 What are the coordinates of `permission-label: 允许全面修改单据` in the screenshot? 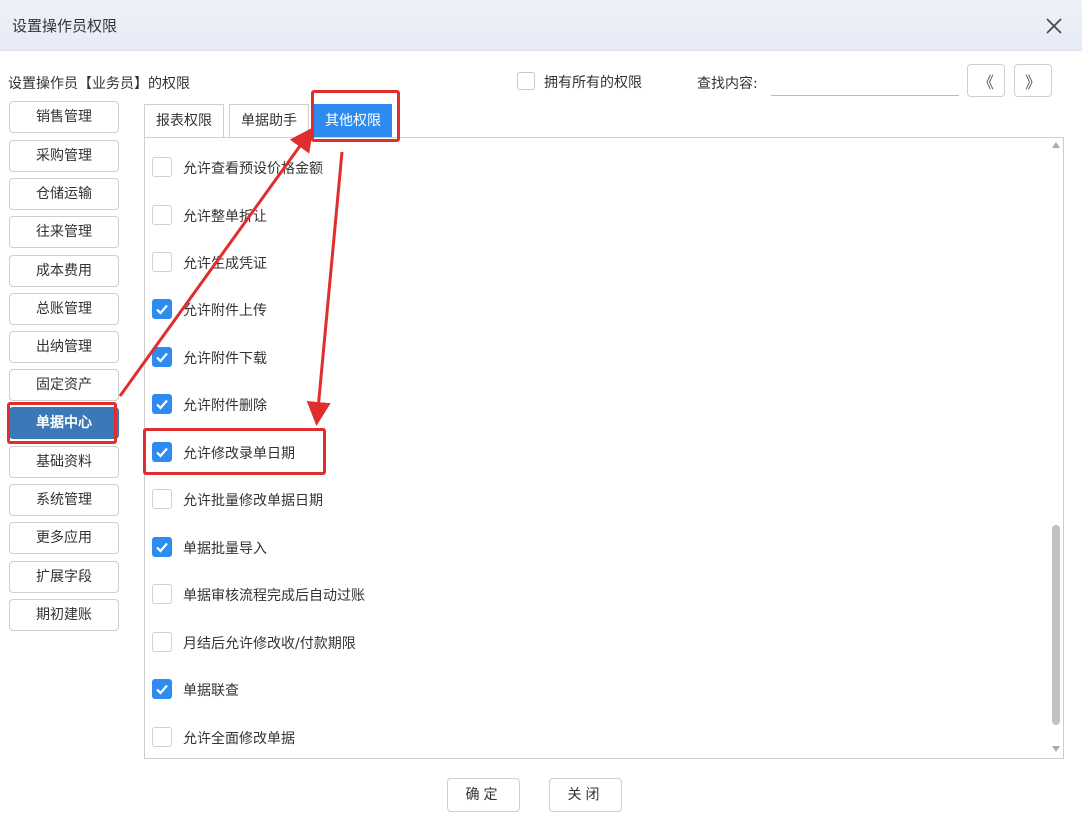 It's located at (239, 739).